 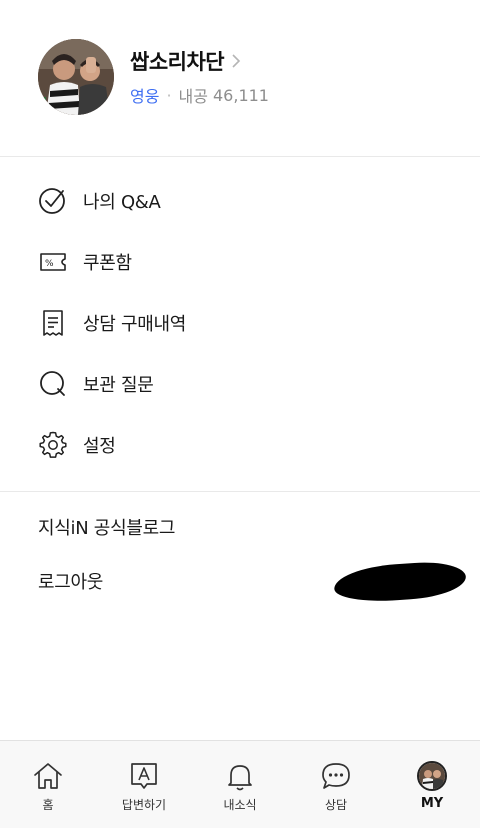 I want to click on answer-icon, so click(x=144, y=776).